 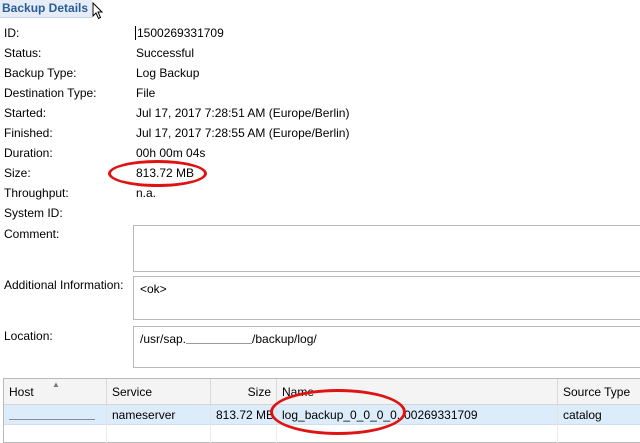 I want to click on column-header-name: Name, so click(x=417, y=392).